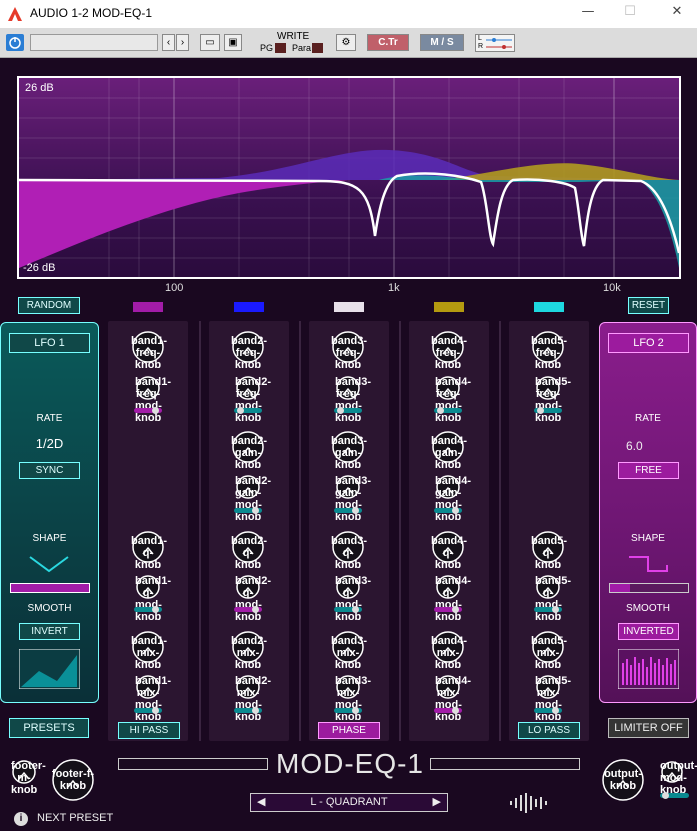 Image resolution: width=697 pixels, height=831 pixels. What do you see at coordinates (448, 510) in the screenshot?
I see `band4-gain-mod-slider` at bounding box center [448, 510].